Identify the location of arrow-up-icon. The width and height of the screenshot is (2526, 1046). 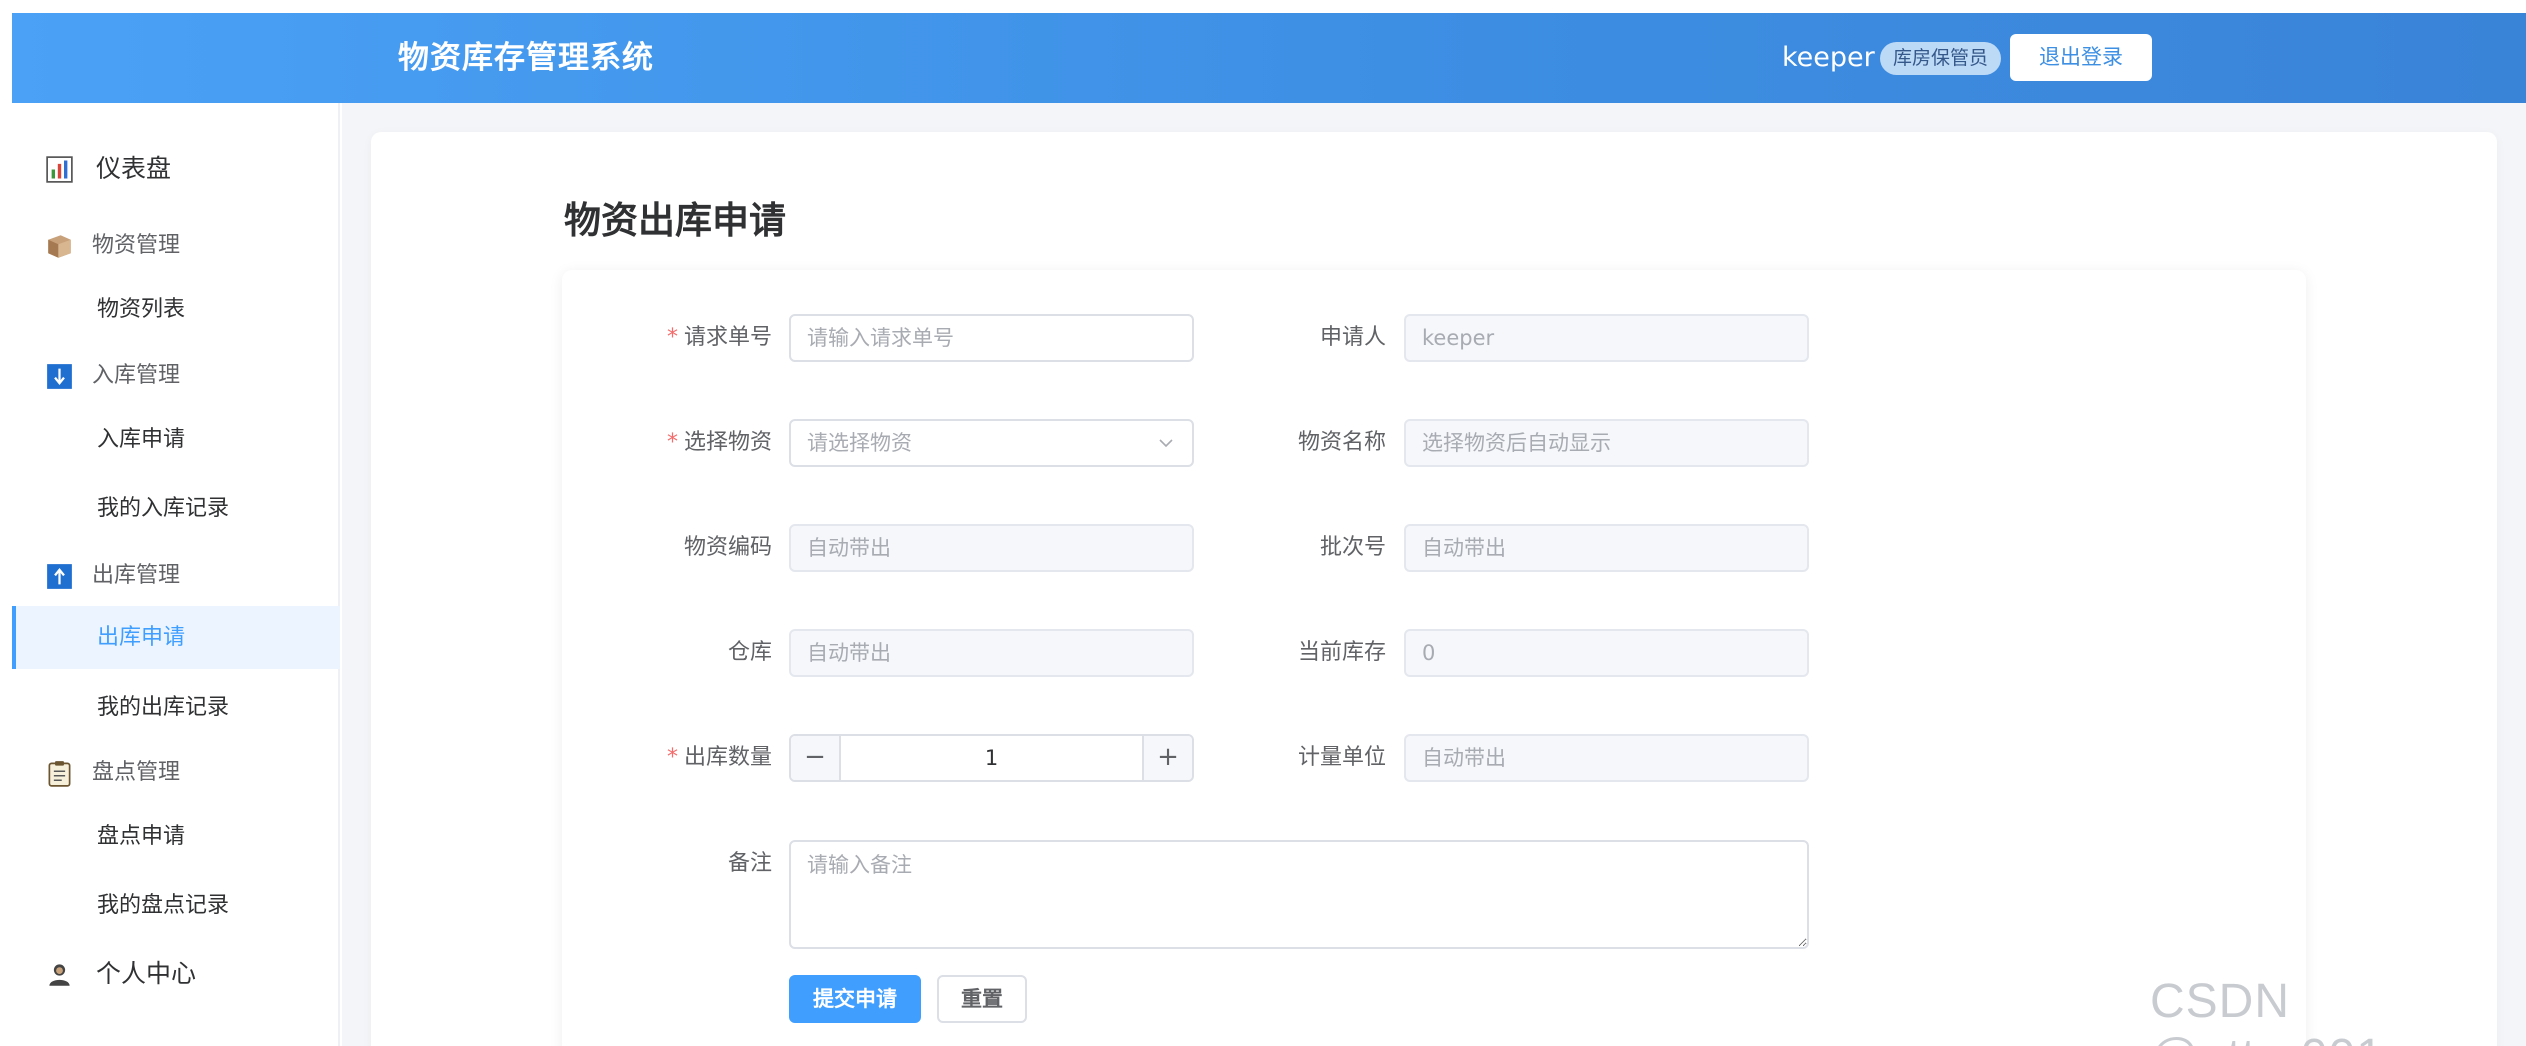
(59, 576).